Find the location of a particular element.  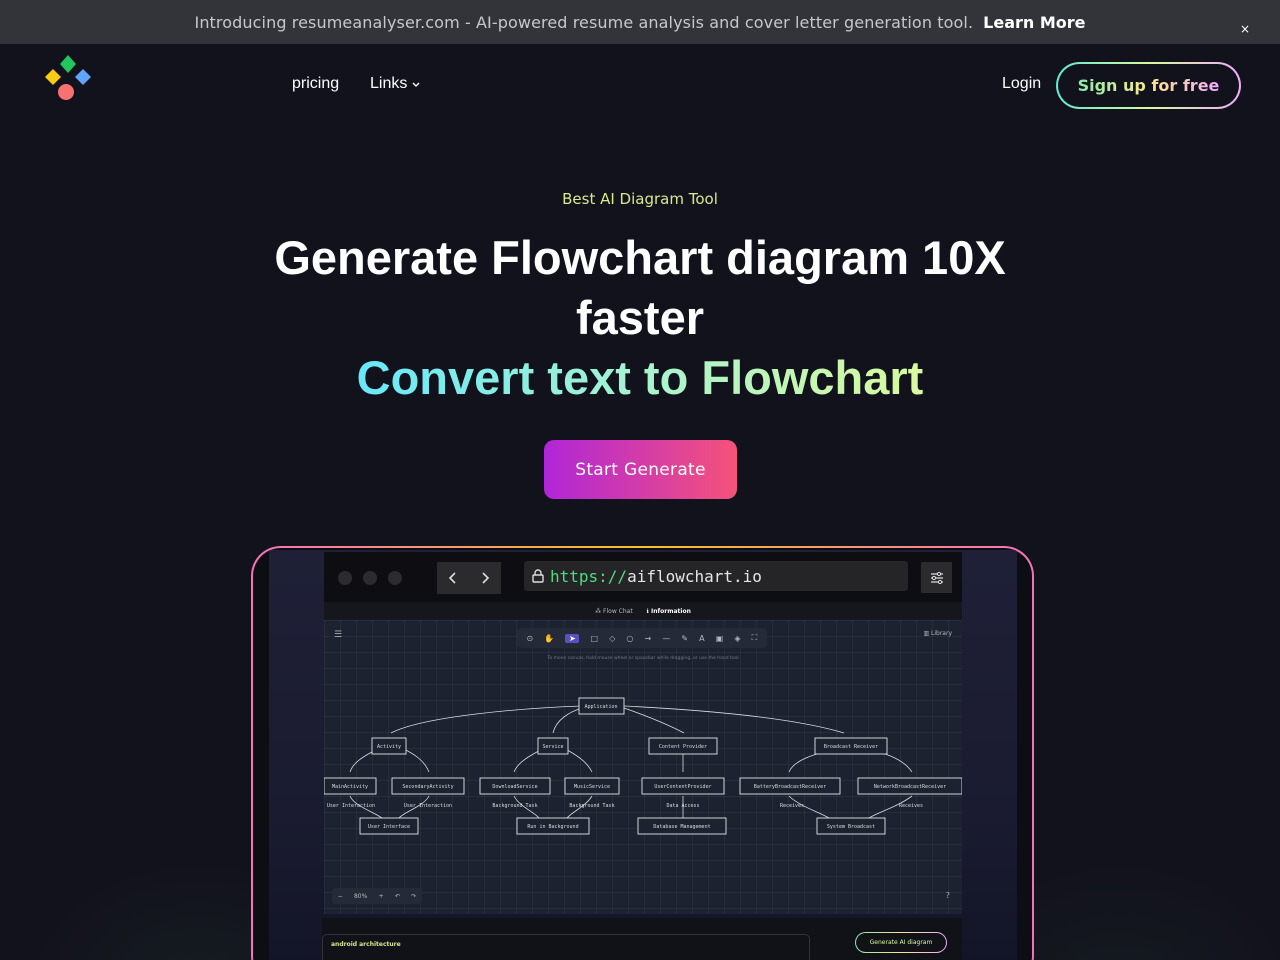

generate-ai-diagram-button: Generate AI diagram is located at coordinates (901, 942).